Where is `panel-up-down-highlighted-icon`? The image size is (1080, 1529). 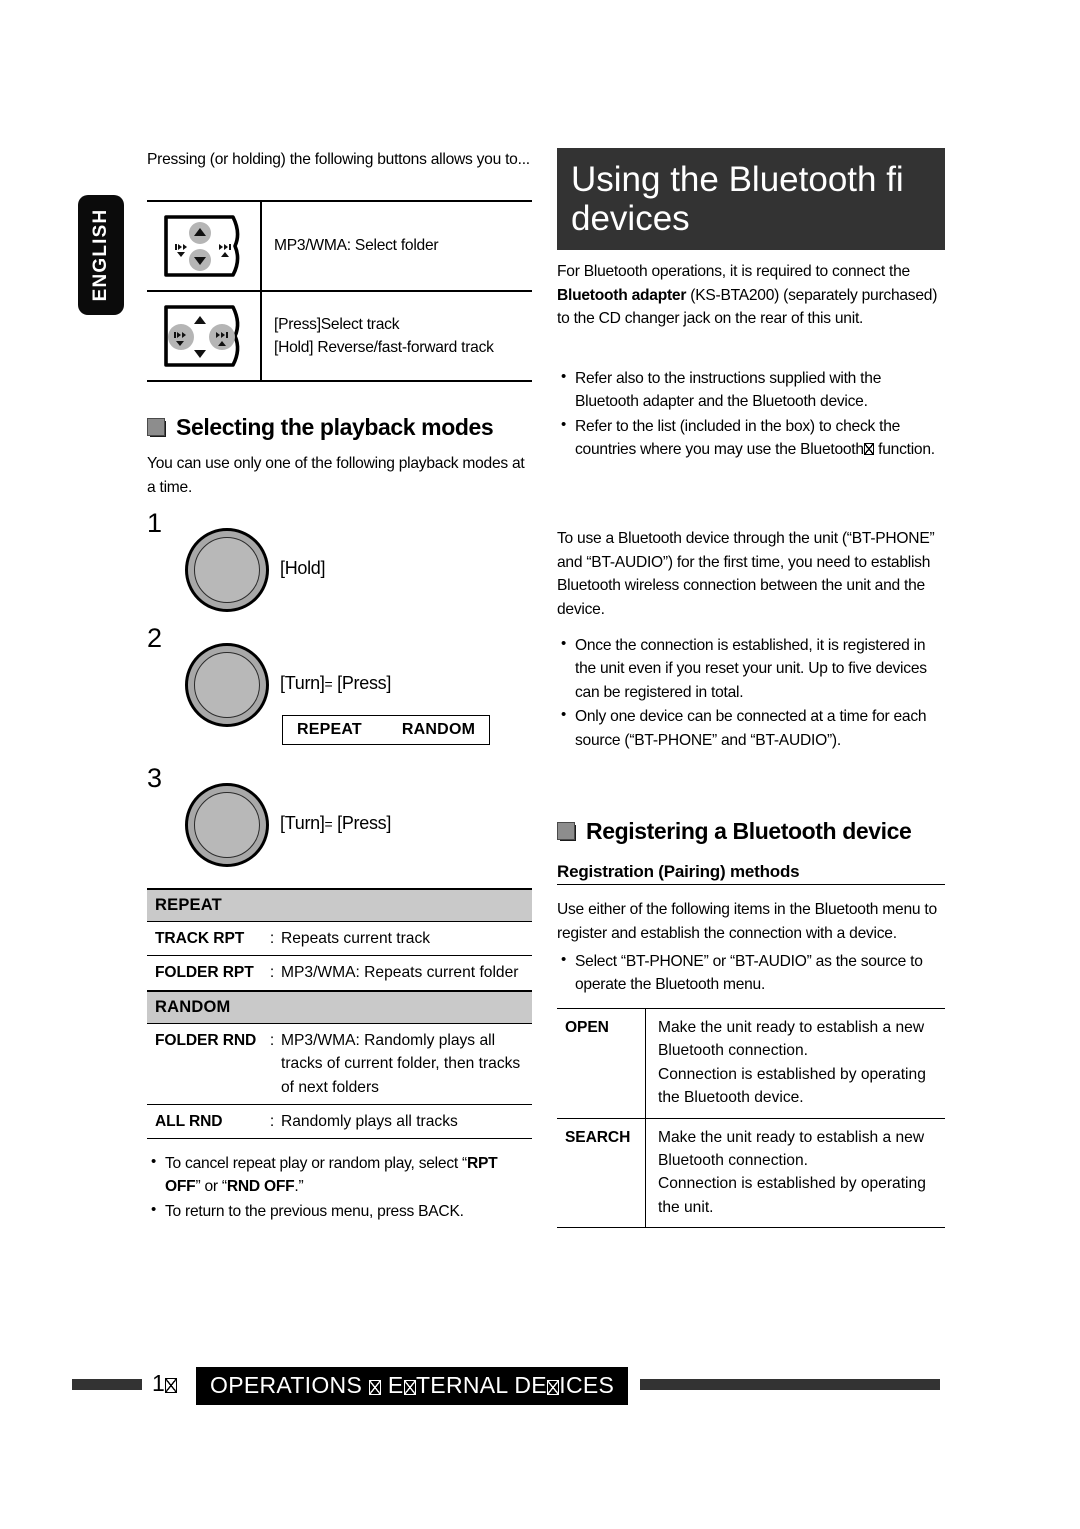
panel-up-down-highlighted-icon is located at coordinates (204, 246).